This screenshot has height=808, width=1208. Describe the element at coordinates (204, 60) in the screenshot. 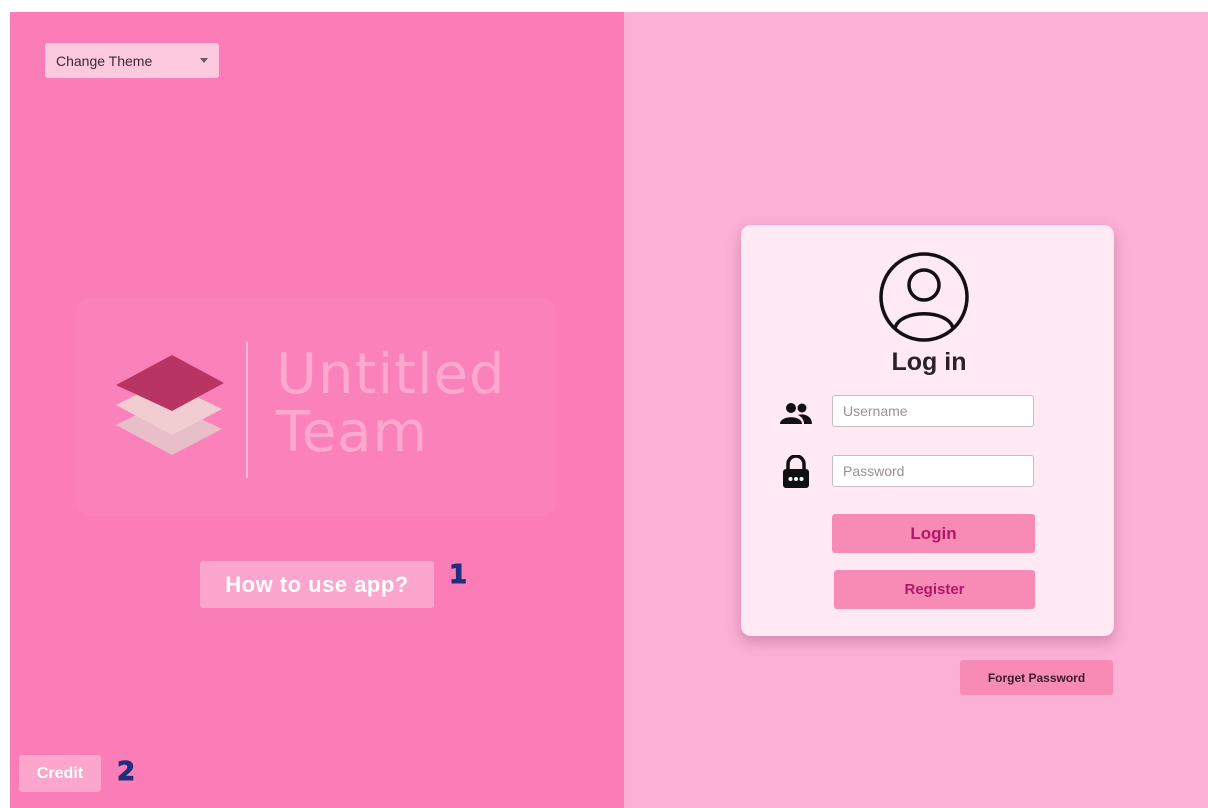

I see `chevron-down-icon` at that location.